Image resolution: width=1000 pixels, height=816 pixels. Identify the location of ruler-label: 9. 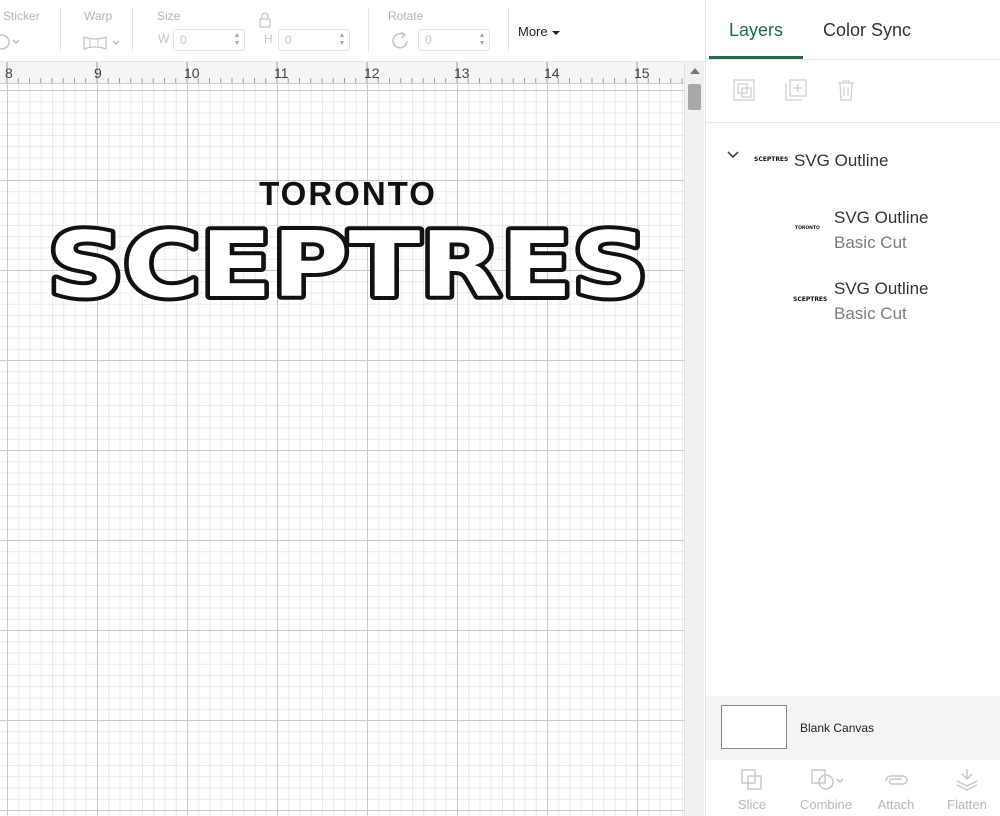
(98, 73).